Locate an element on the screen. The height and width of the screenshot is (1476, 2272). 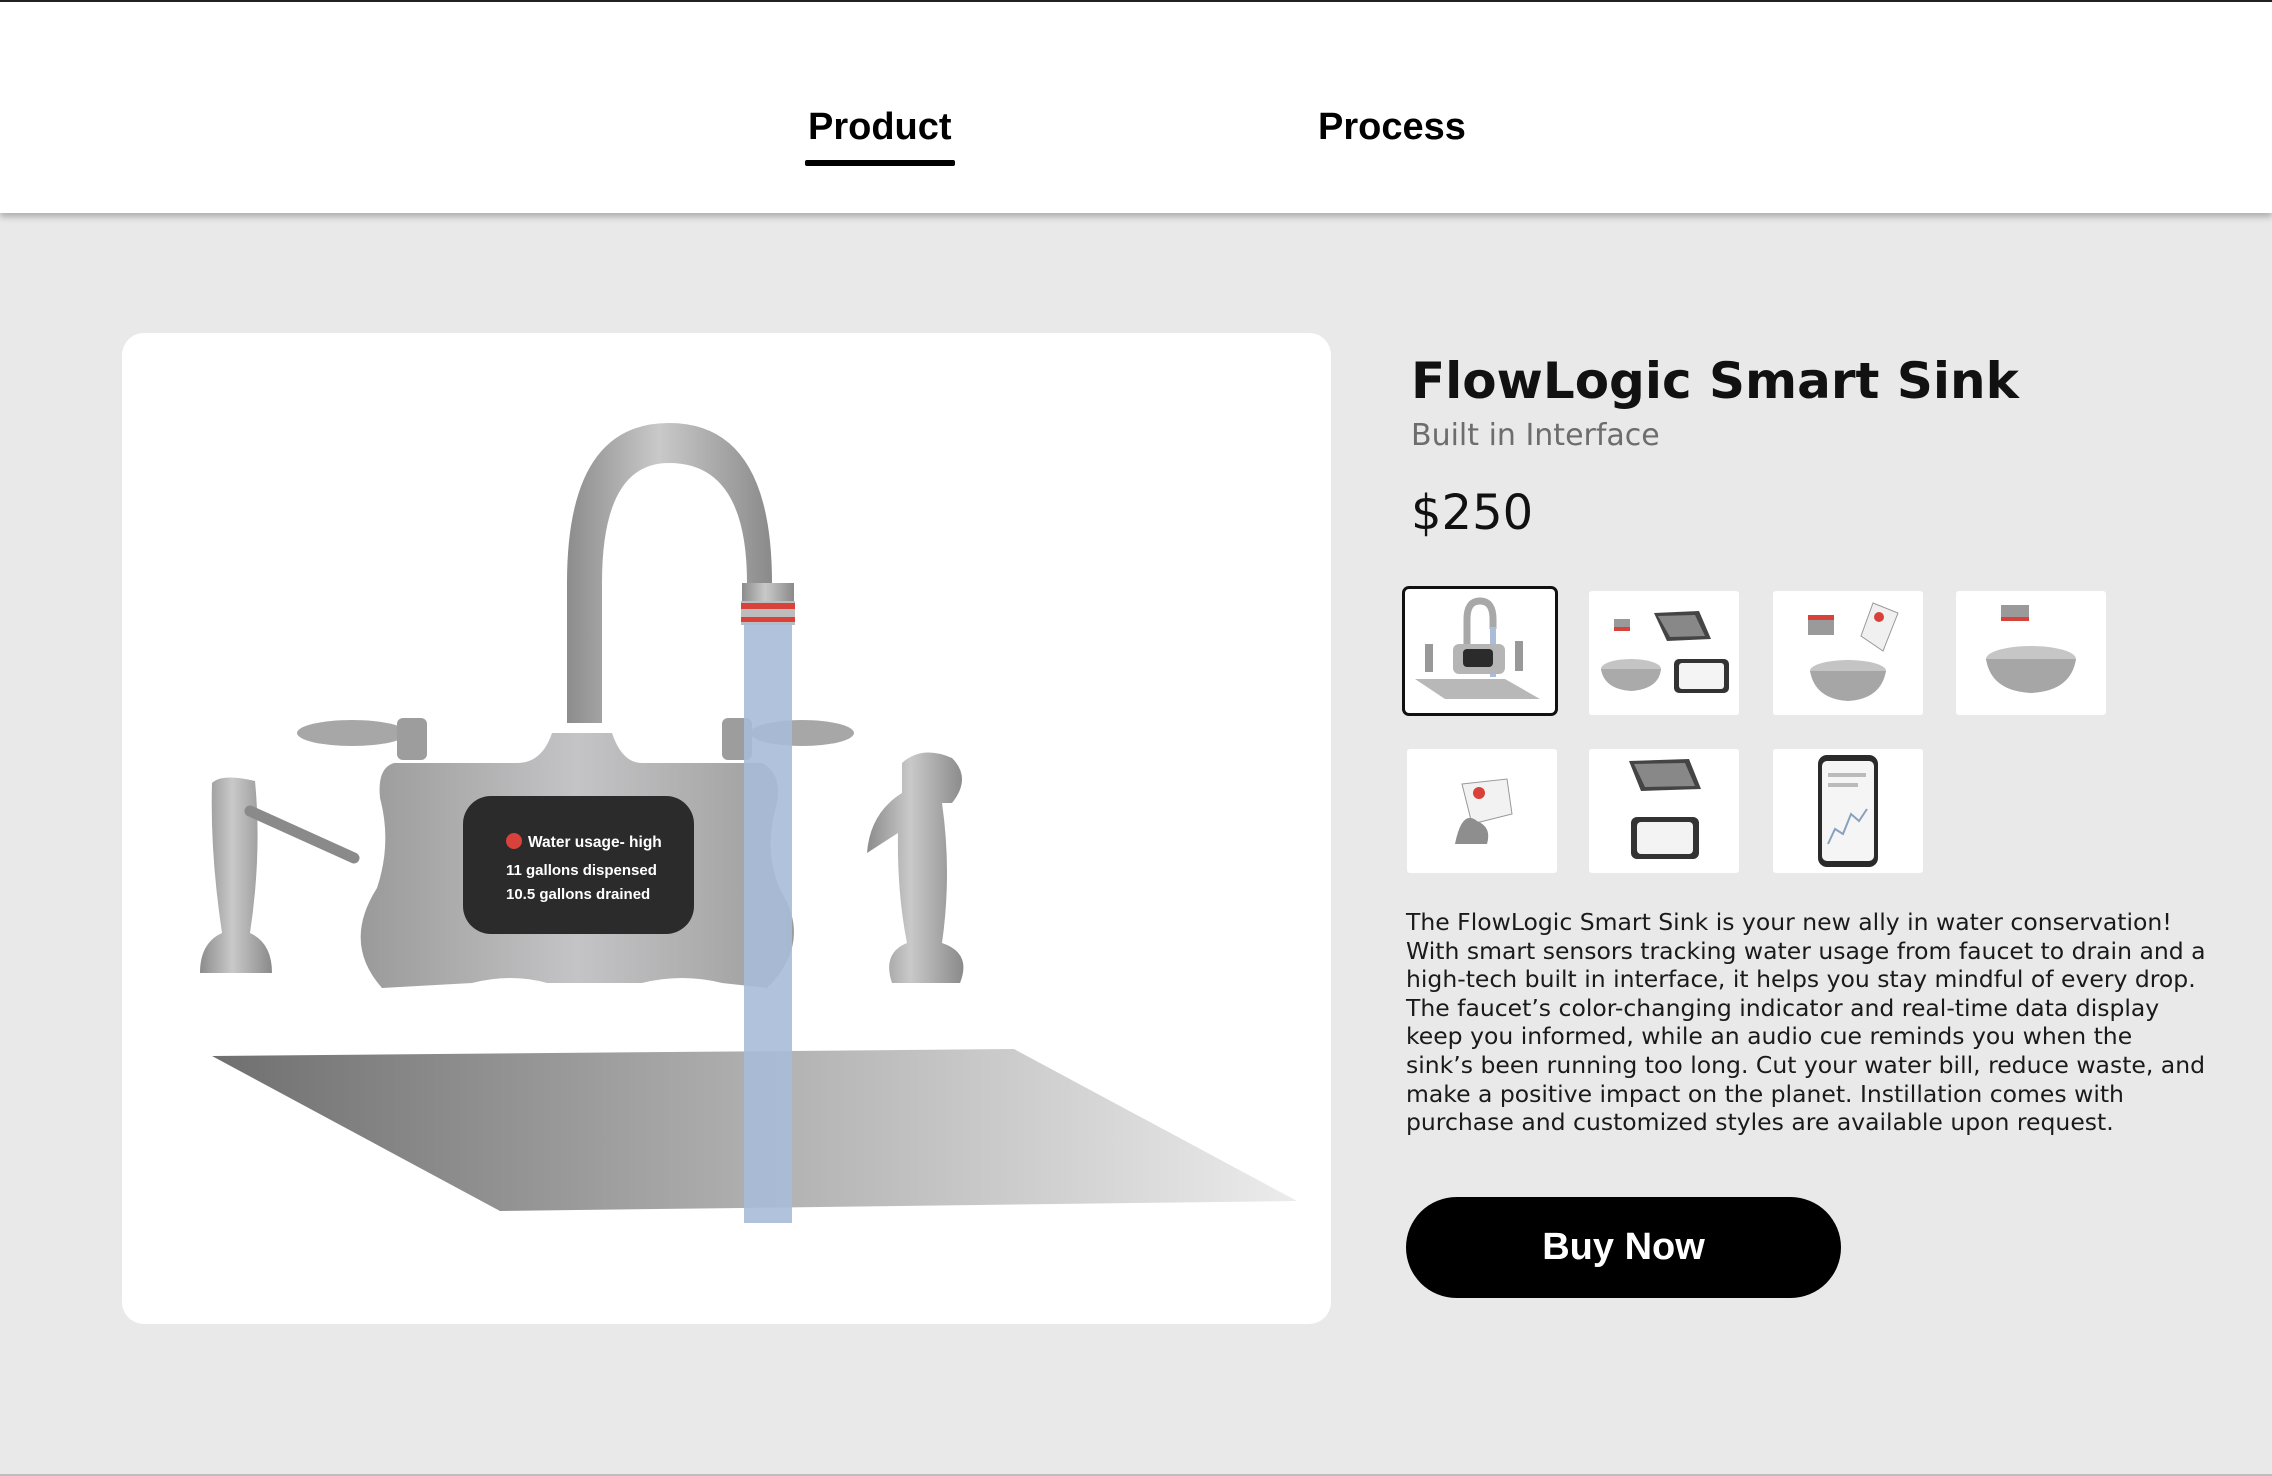
thumbnail-faucet-clip is located at coordinates (1482, 811).